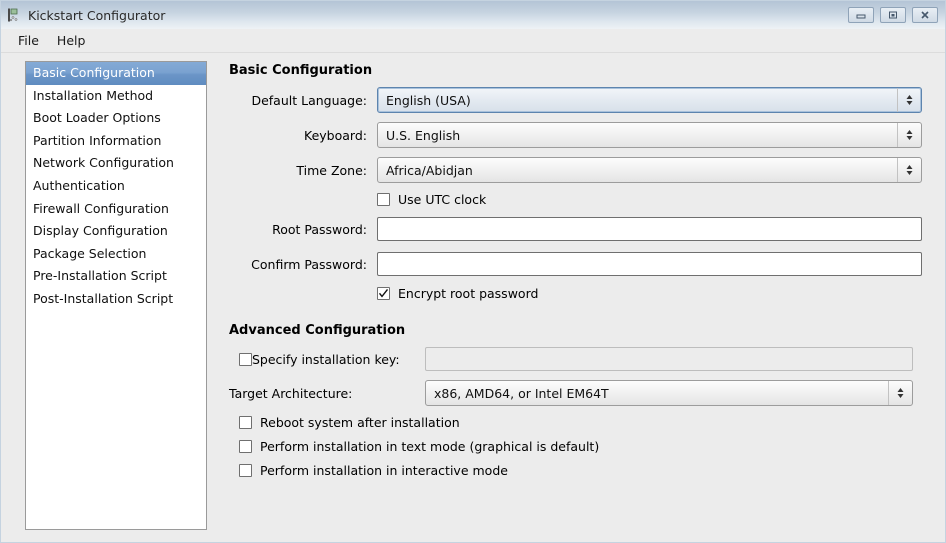  I want to click on advanced-configuration-heading: Advanced Configuration, so click(317, 330).